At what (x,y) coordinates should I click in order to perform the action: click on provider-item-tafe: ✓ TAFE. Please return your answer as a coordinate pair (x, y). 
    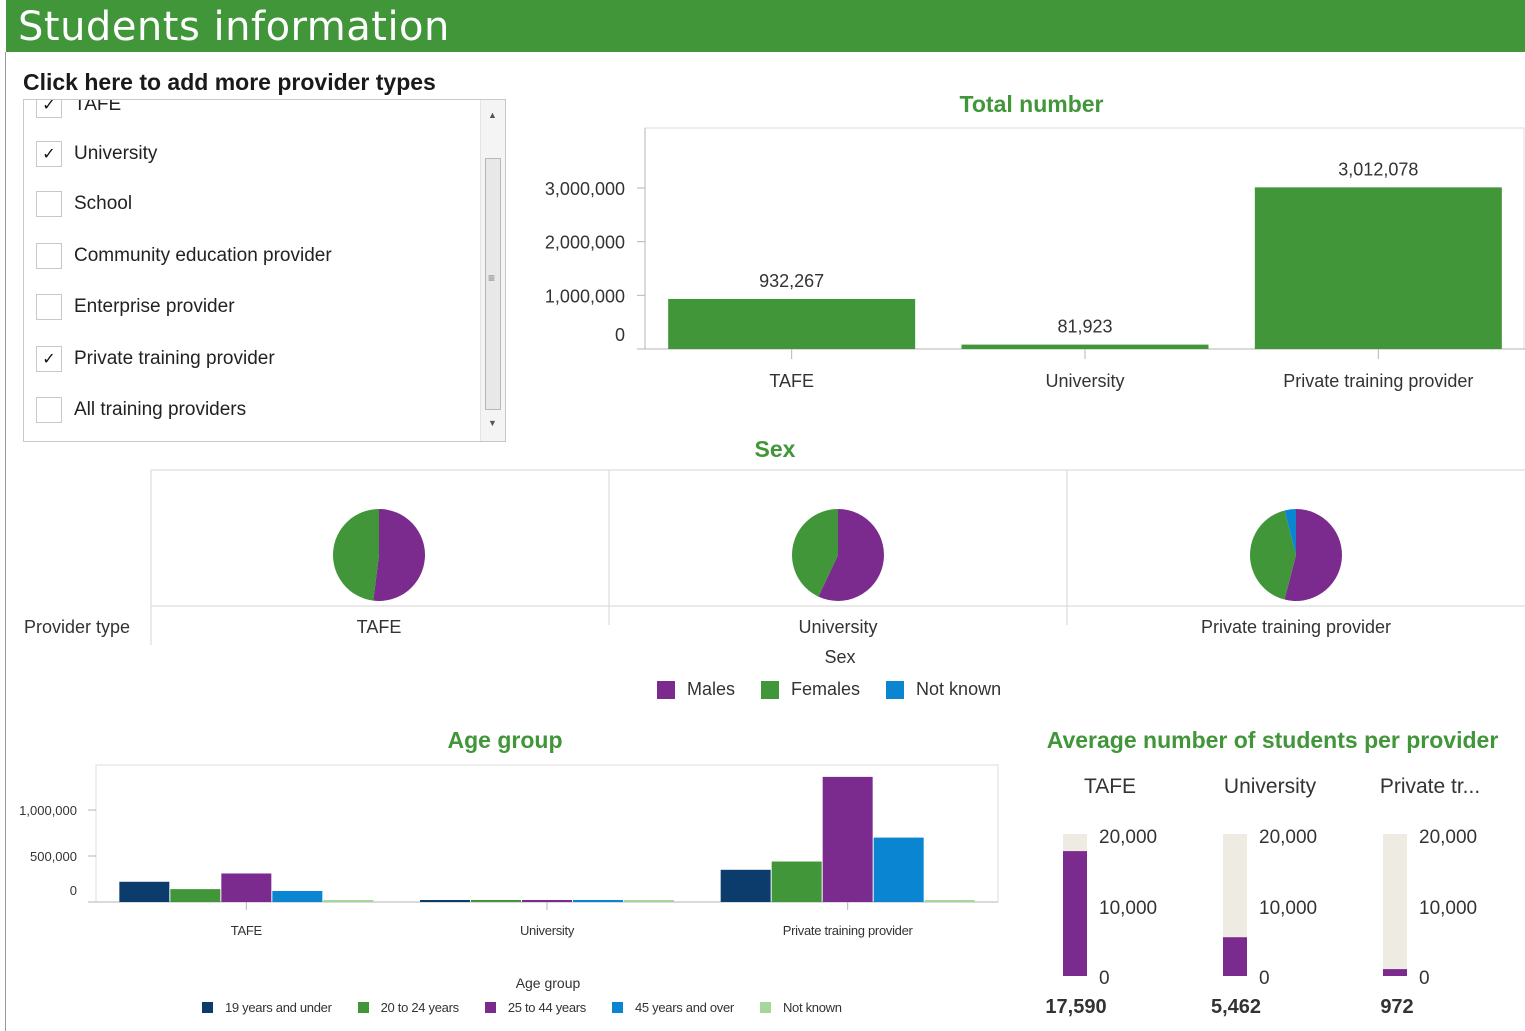
    Looking at the image, I should click on (78, 109).